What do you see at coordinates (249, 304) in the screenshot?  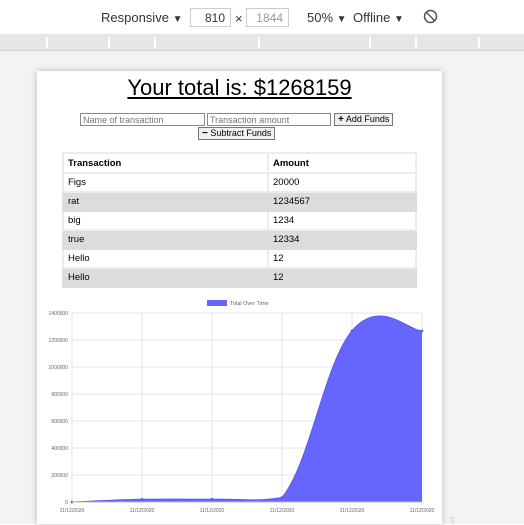 I see `legend-label: Total Over Time` at bounding box center [249, 304].